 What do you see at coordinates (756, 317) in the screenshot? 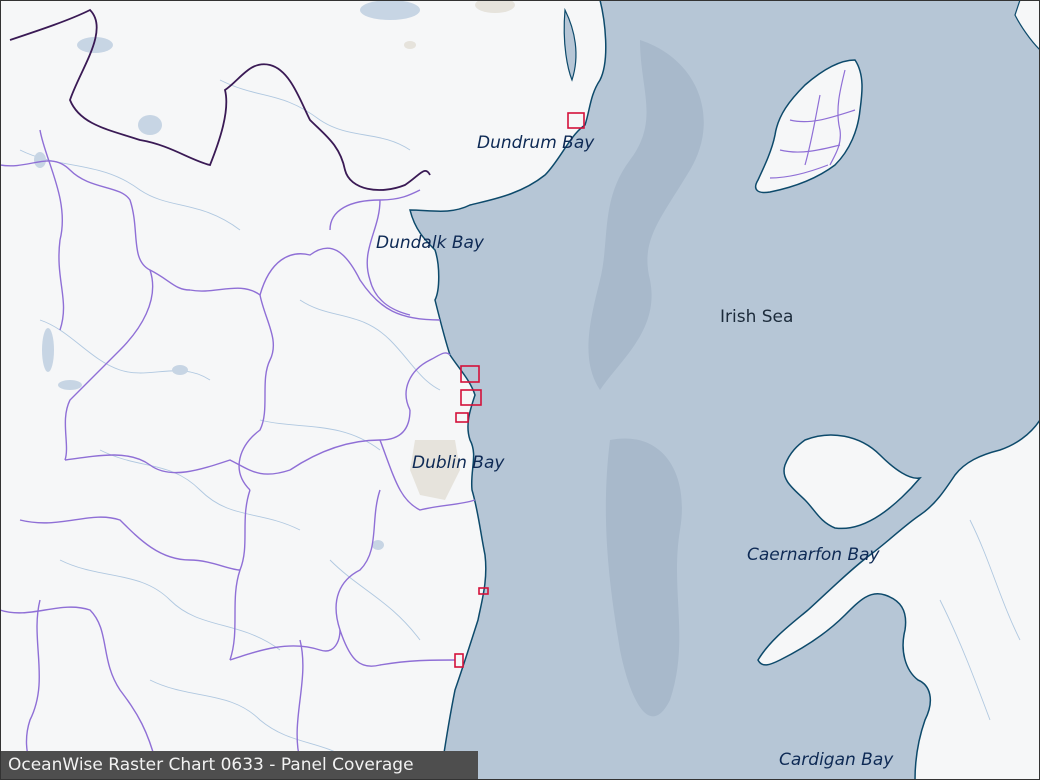
I see `label-irish-sea: Irish Sea` at bounding box center [756, 317].